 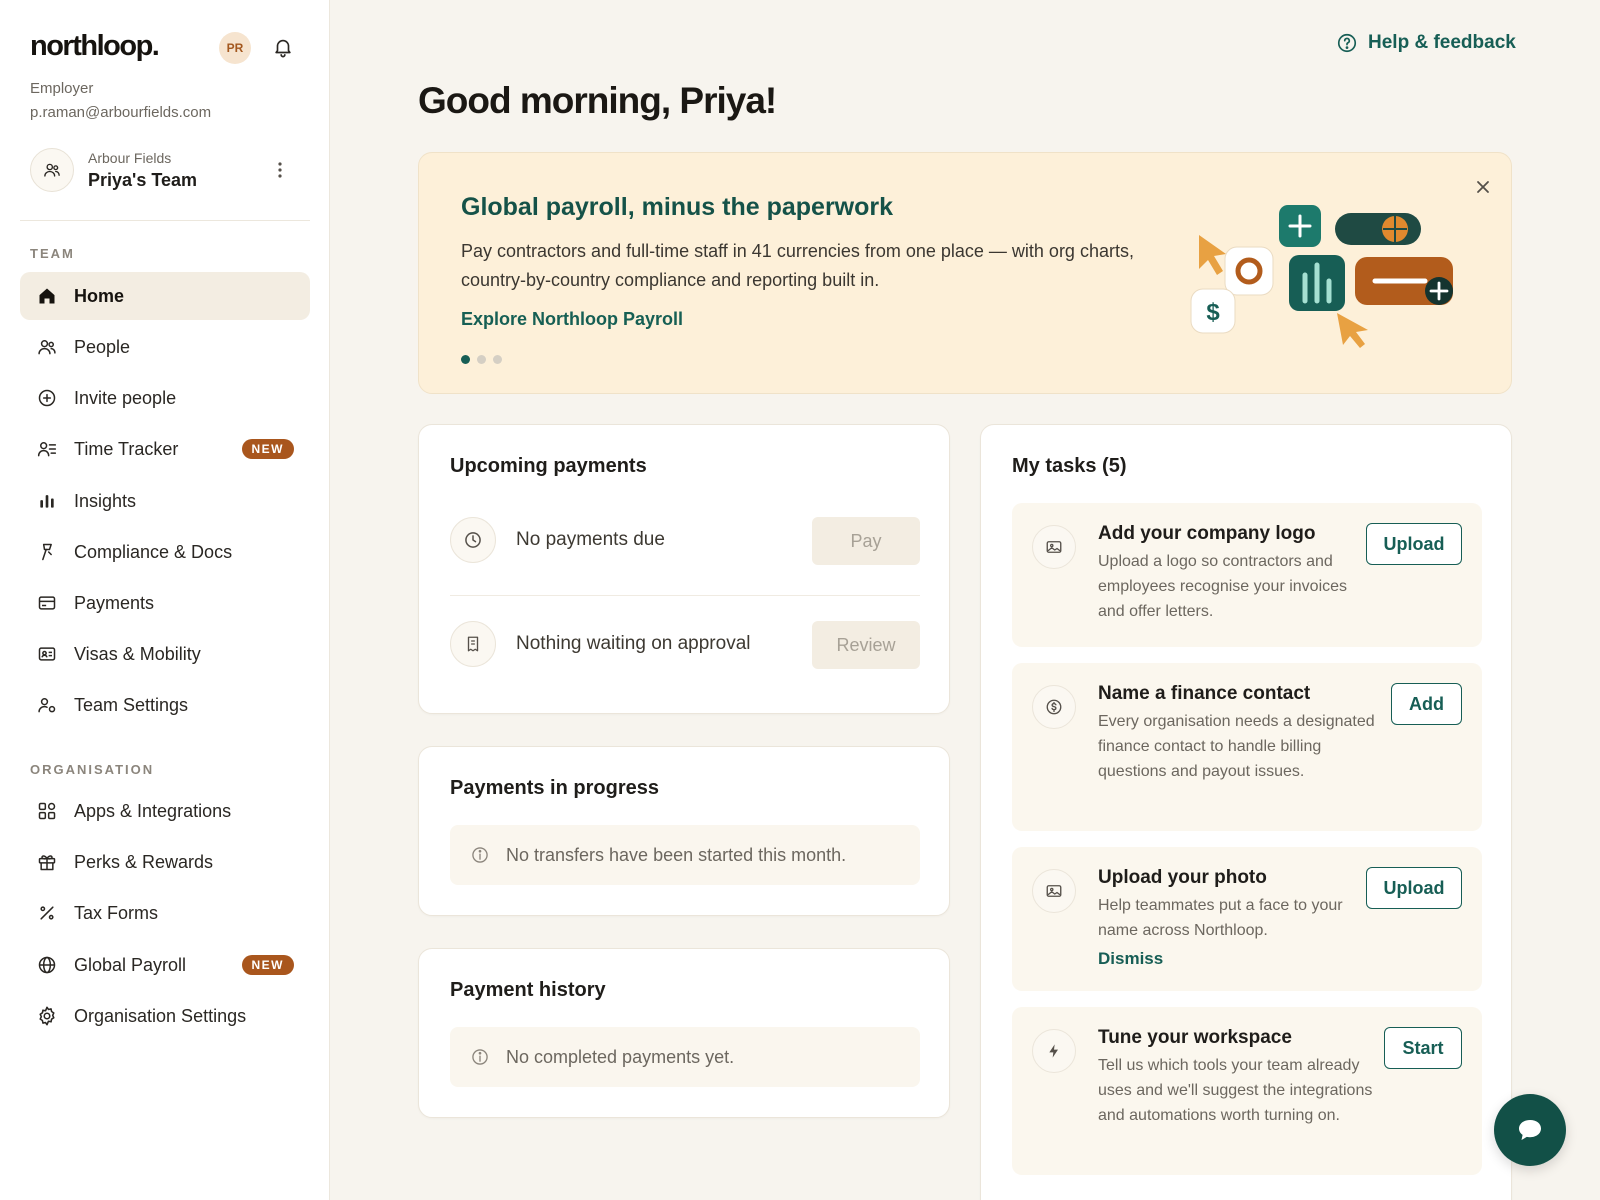 I want to click on sidebar-item-team-settings: Team Settings, so click(x=165, y=705).